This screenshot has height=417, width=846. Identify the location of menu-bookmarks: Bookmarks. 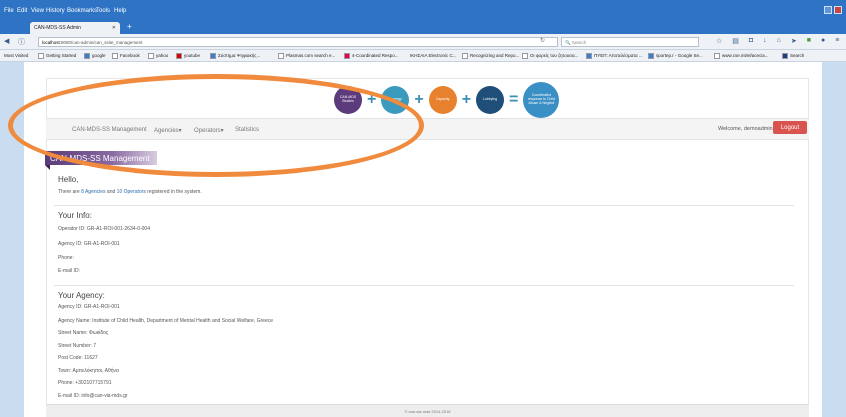
(82, 11).